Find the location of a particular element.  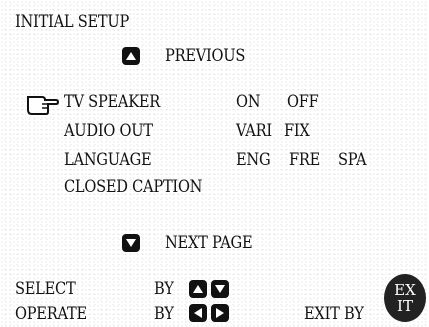

next-page-label: NEXT PAGE is located at coordinates (209, 243).